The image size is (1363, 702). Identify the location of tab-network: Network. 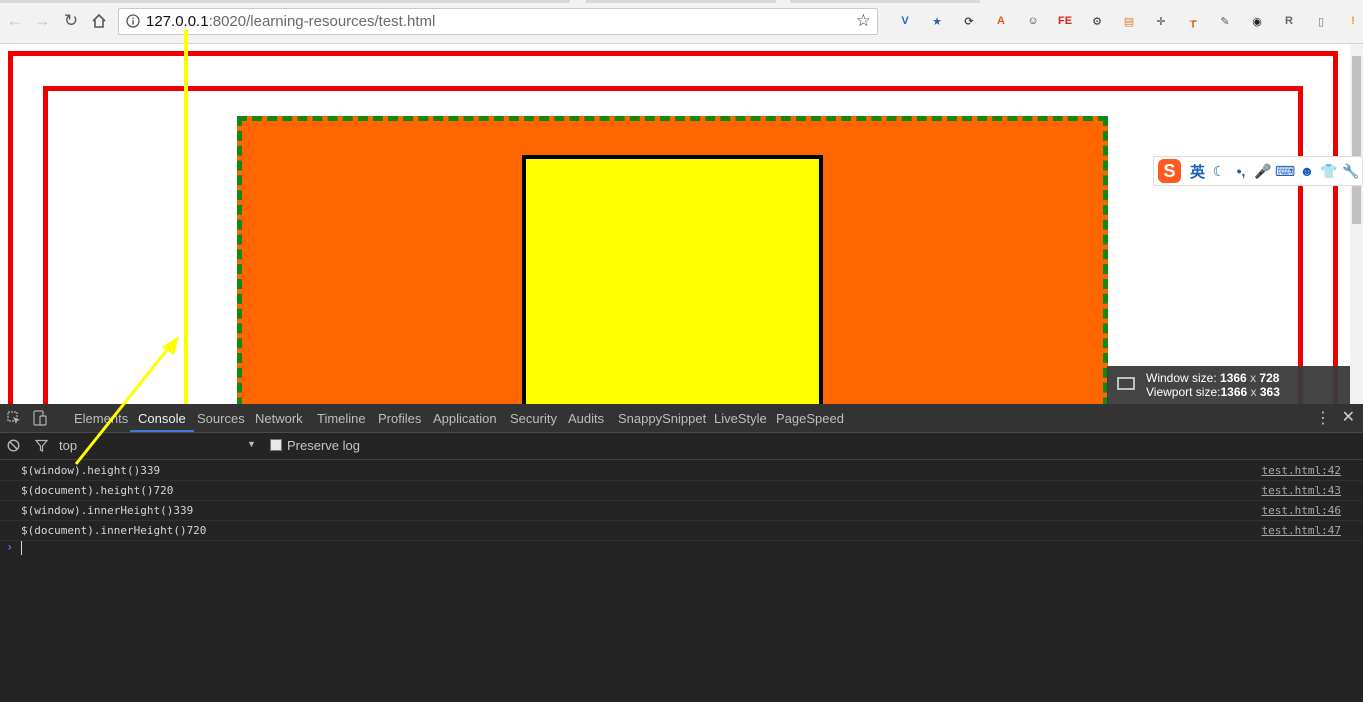
(279, 418).